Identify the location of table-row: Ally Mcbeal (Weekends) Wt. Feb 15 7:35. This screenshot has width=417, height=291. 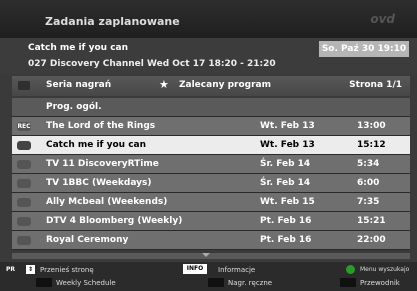
(211, 202).